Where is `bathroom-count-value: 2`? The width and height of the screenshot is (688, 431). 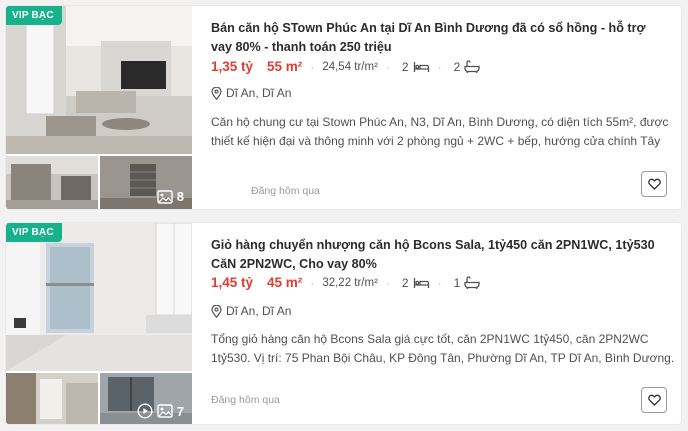 bathroom-count-value: 2 is located at coordinates (457, 66).